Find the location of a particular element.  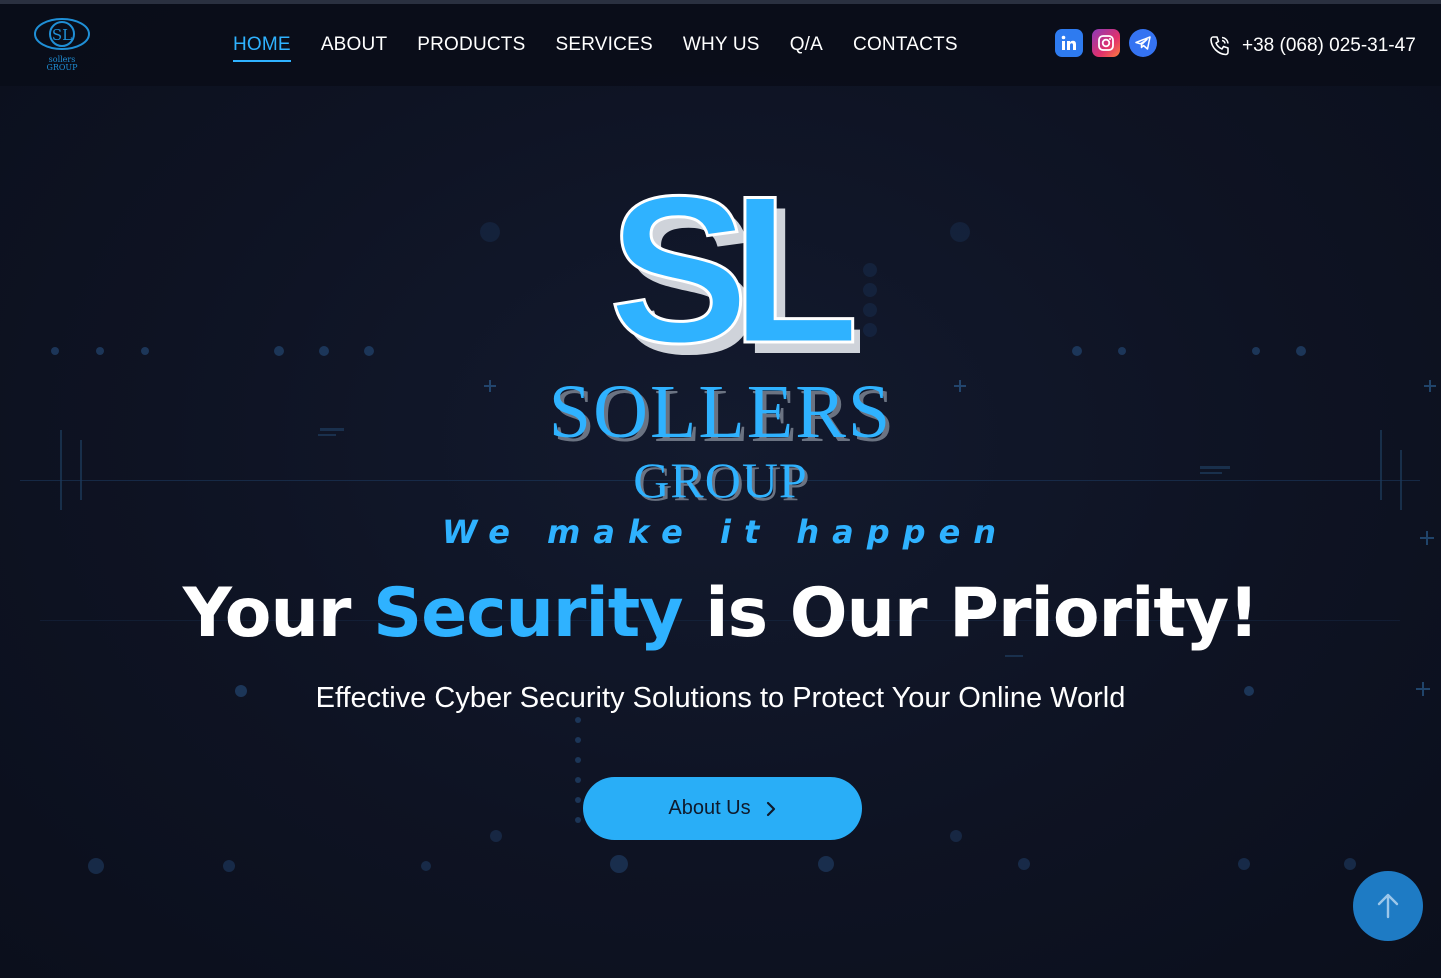

phone-icon is located at coordinates (1219, 46).